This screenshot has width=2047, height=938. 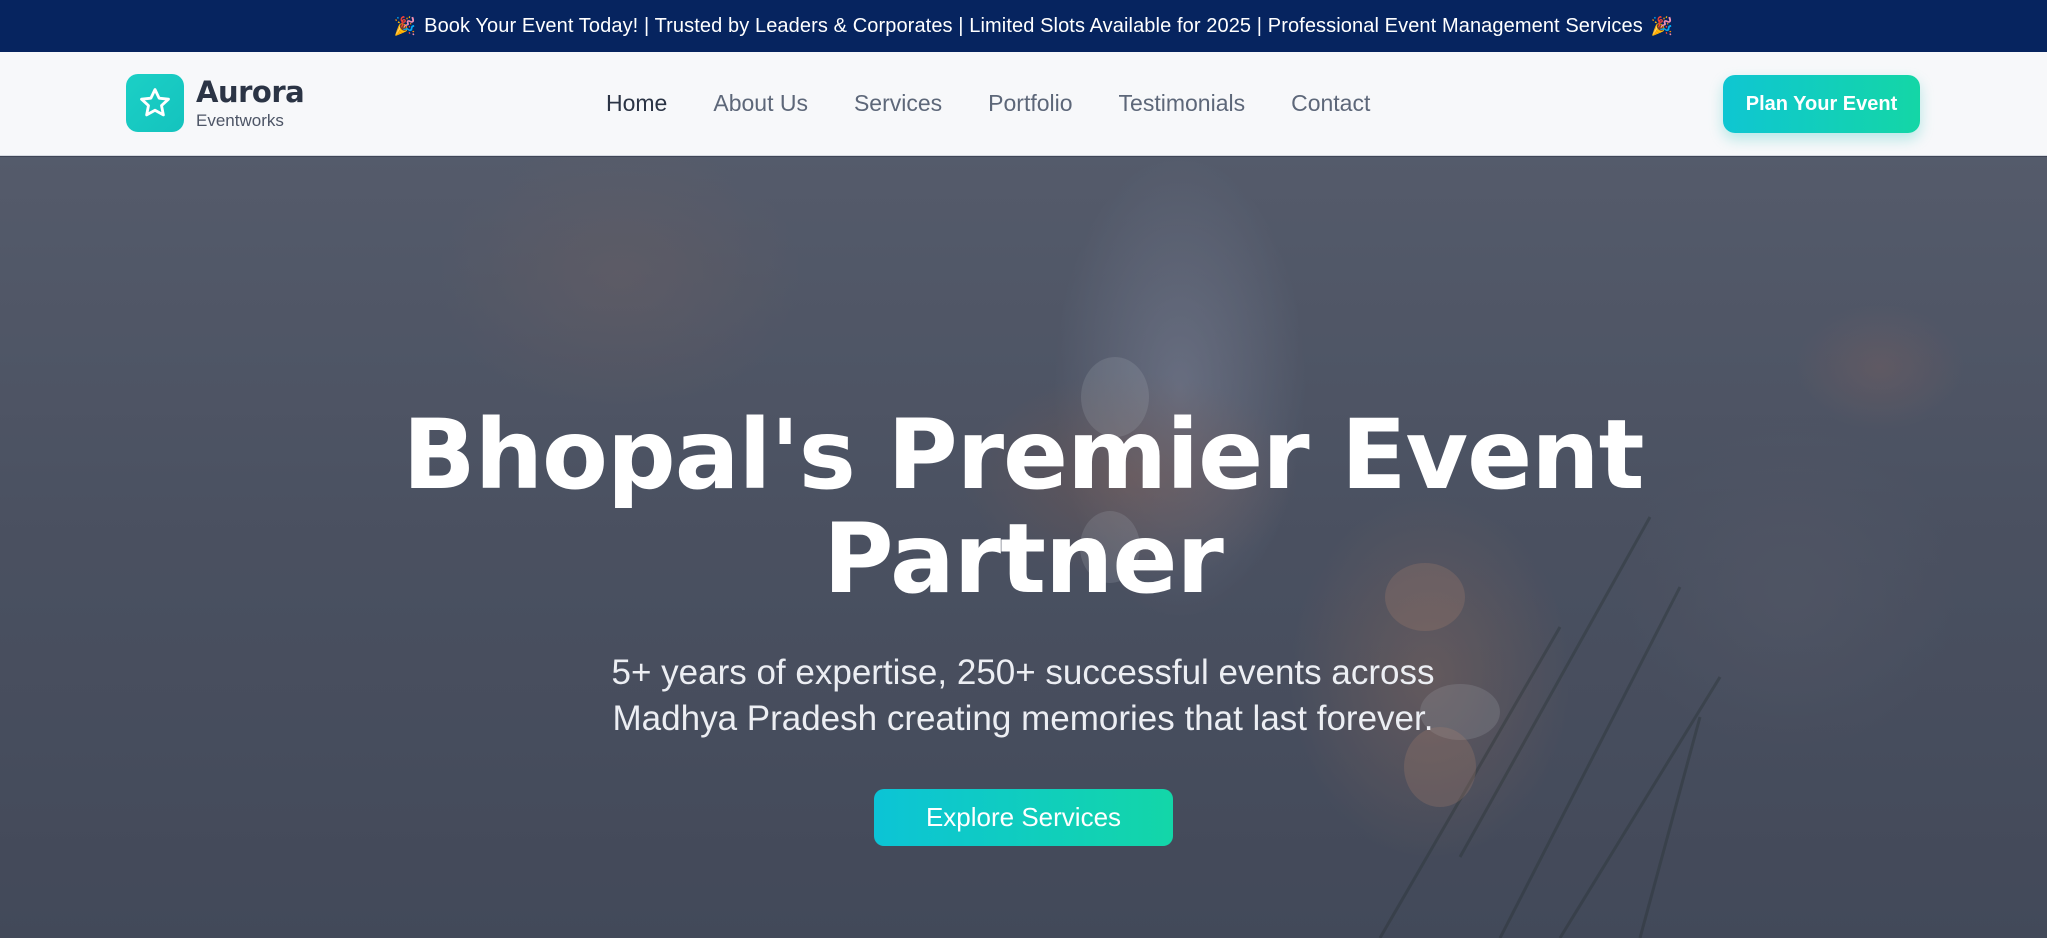 What do you see at coordinates (760, 103) in the screenshot?
I see `nav-link-about-us: About Us` at bounding box center [760, 103].